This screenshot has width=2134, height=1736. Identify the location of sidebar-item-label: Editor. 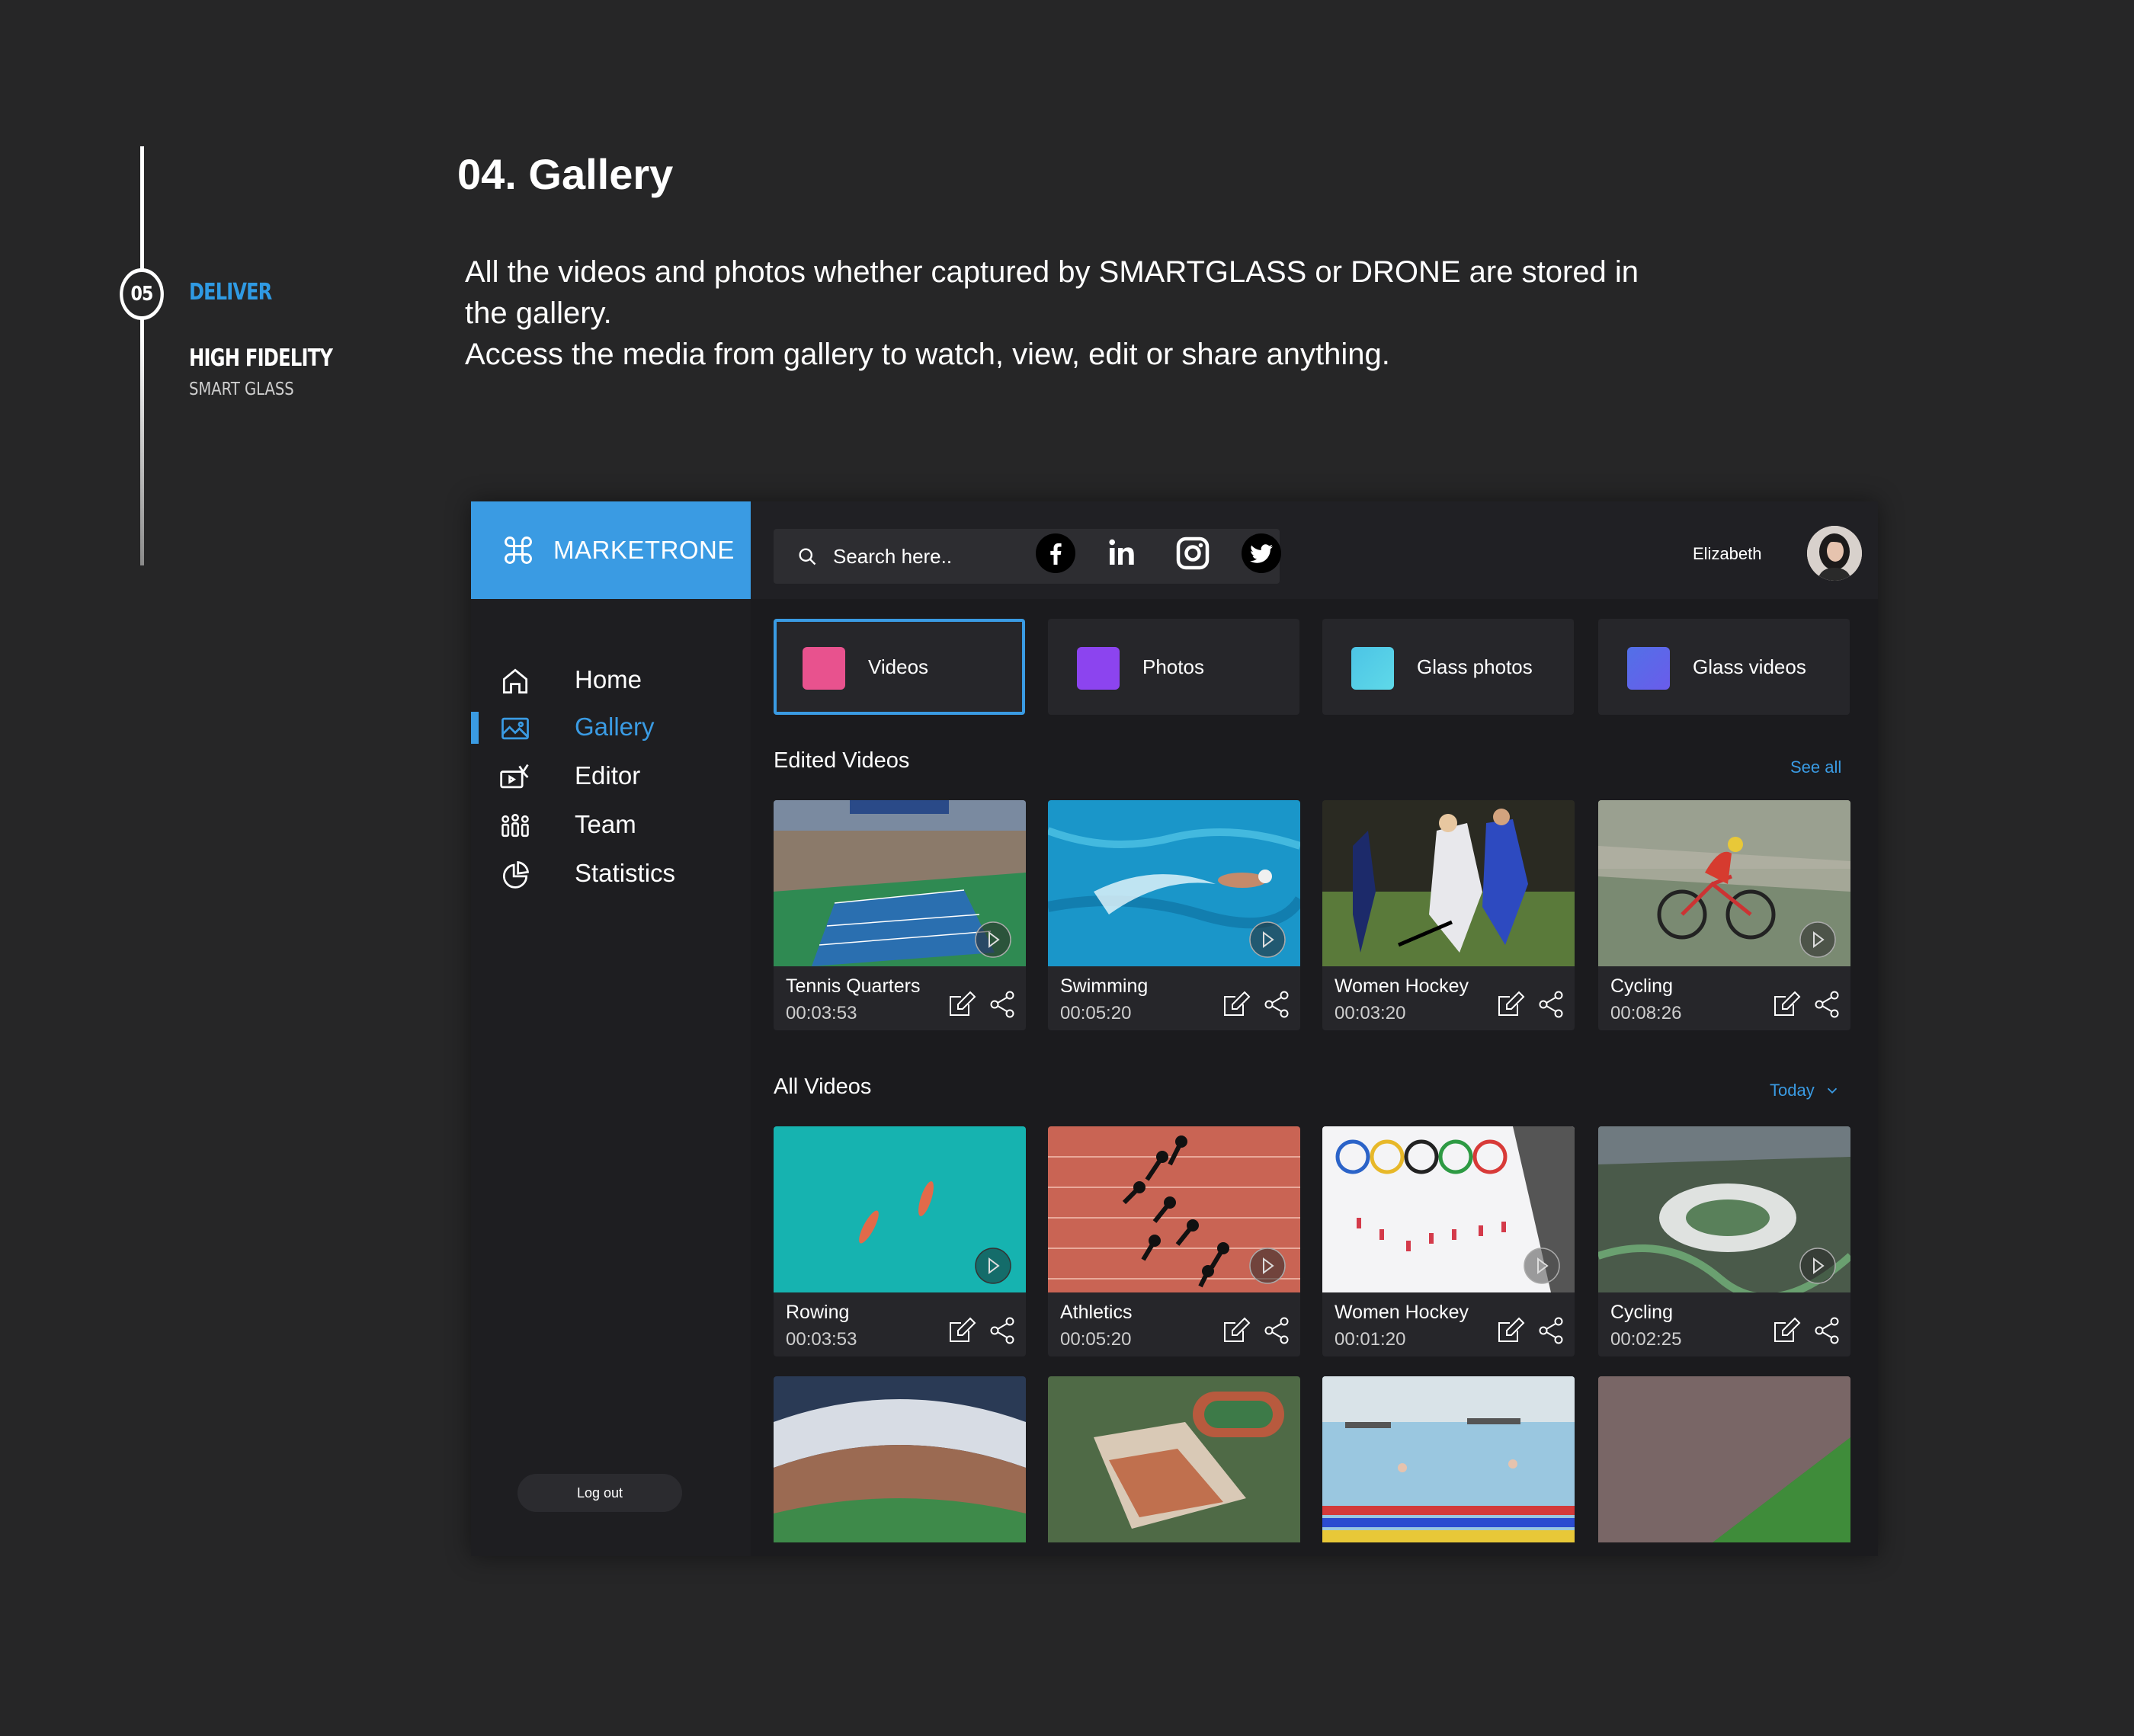
(608, 775).